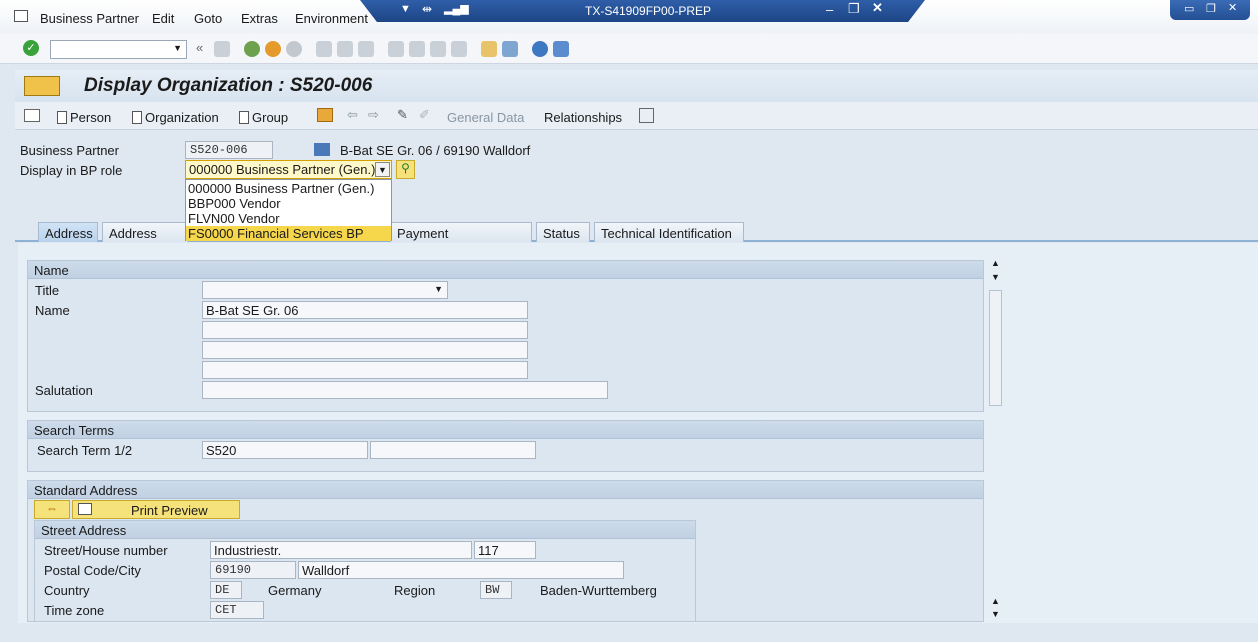 Image resolution: width=1258 pixels, height=642 pixels. What do you see at coordinates (427, 9) in the screenshot?
I see `pin-icon: ⇹` at bounding box center [427, 9].